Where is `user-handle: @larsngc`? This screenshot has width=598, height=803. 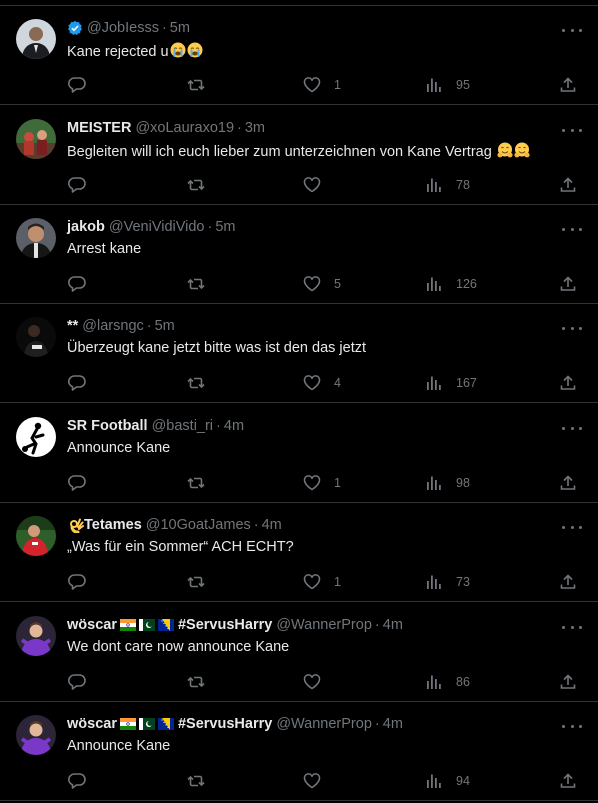
user-handle: @larsngc is located at coordinates (112, 326).